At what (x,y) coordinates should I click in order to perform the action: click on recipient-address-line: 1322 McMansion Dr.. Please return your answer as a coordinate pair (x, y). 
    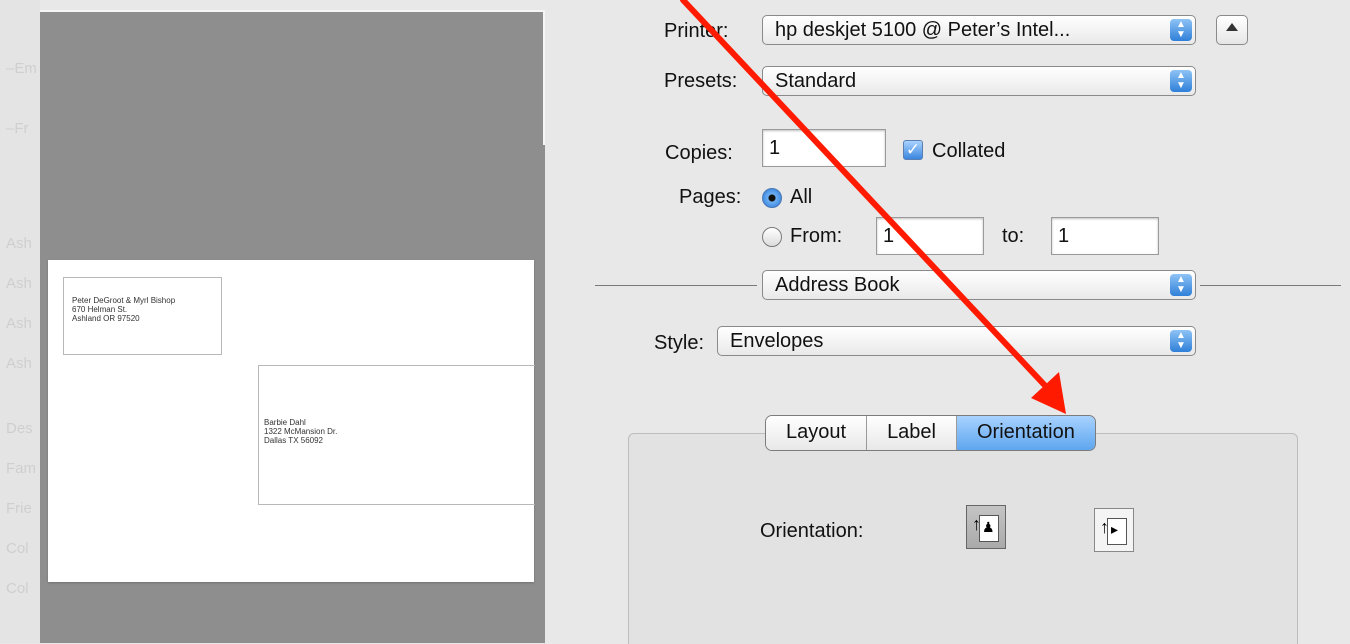
    Looking at the image, I should click on (301, 431).